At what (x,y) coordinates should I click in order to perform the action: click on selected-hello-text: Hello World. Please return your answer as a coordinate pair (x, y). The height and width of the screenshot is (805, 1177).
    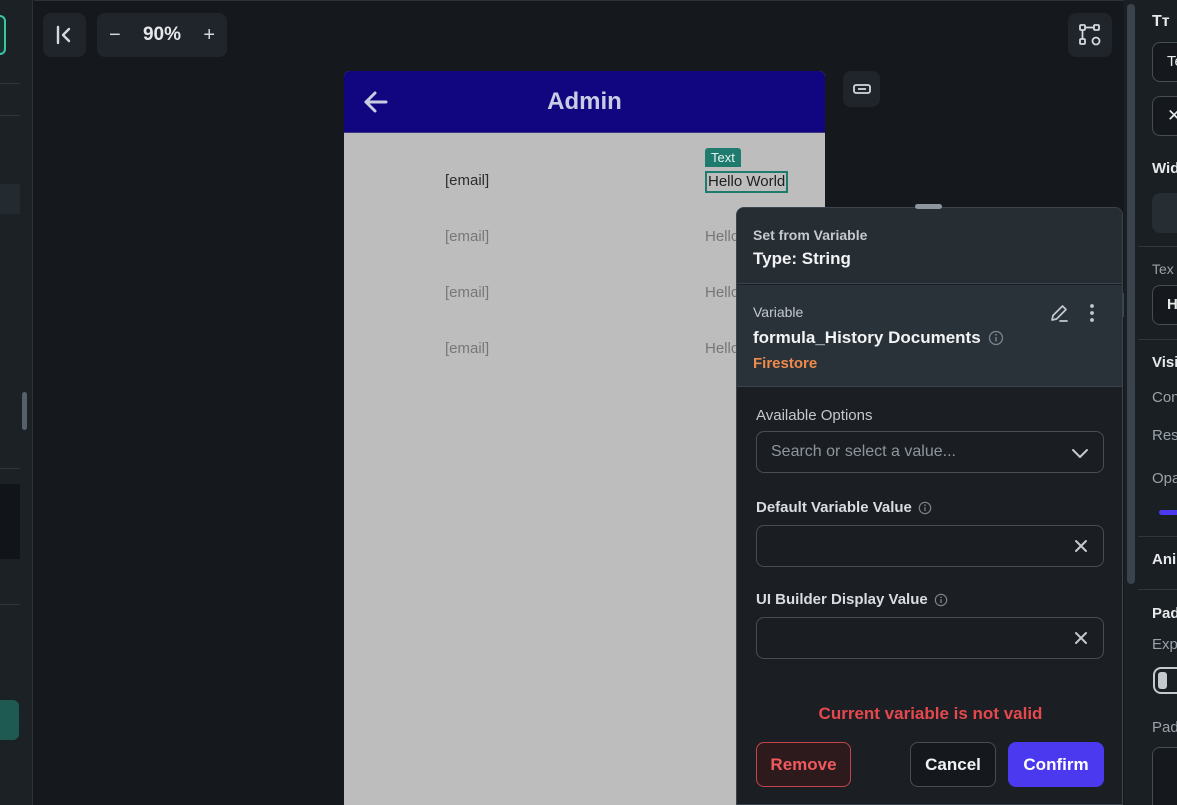
    Looking at the image, I should click on (747, 182).